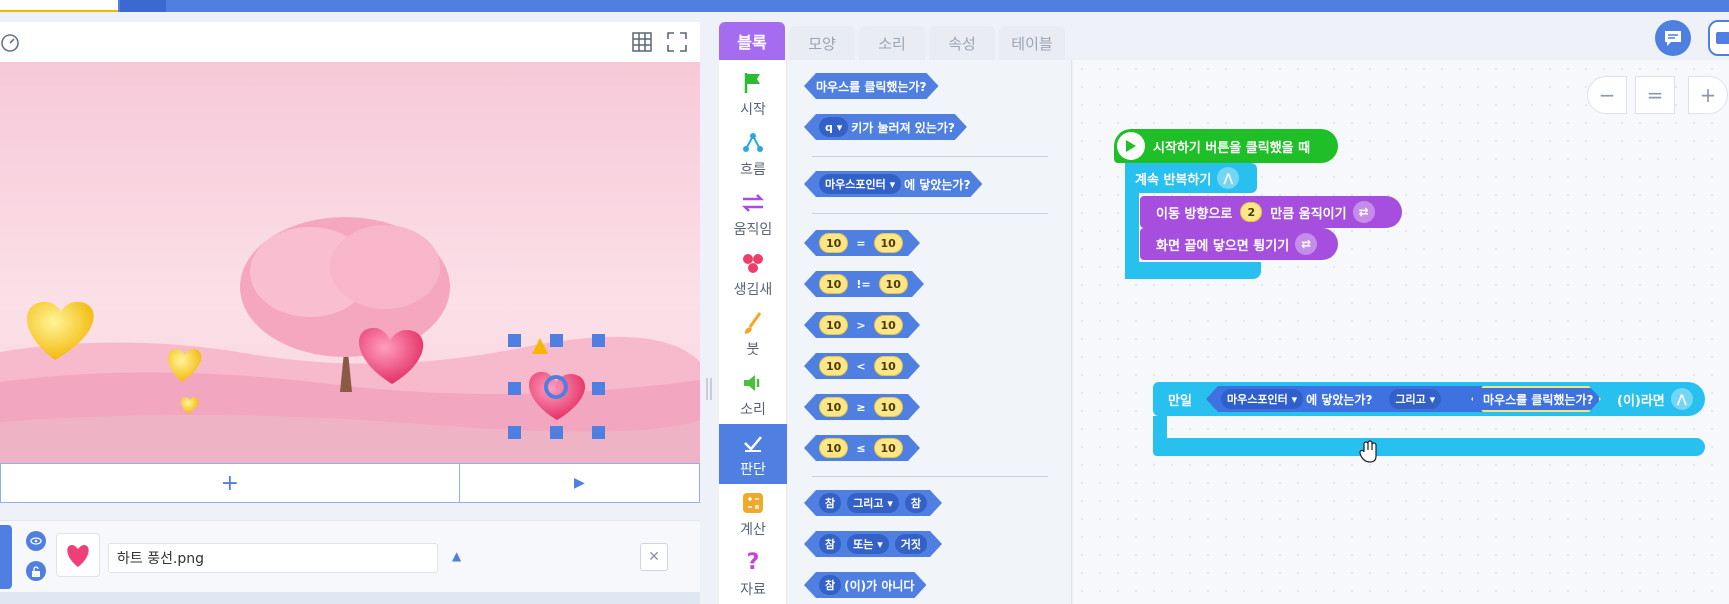 This screenshot has height=604, width=1729. What do you see at coordinates (350, 42) in the screenshot?
I see `stage-header` at bounding box center [350, 42].